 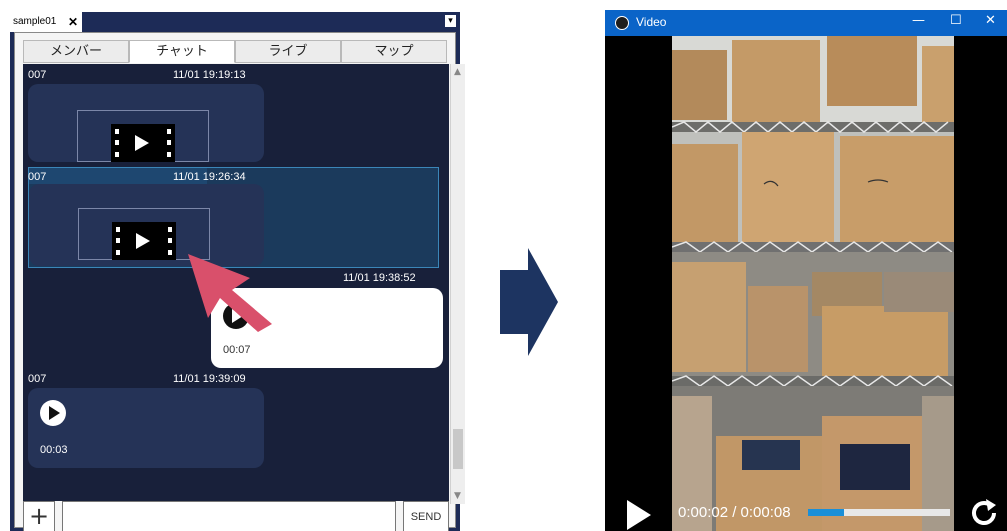 I want to click on document-tab-bar: sample01 ✕ ▾, so click(x=235, y=22).